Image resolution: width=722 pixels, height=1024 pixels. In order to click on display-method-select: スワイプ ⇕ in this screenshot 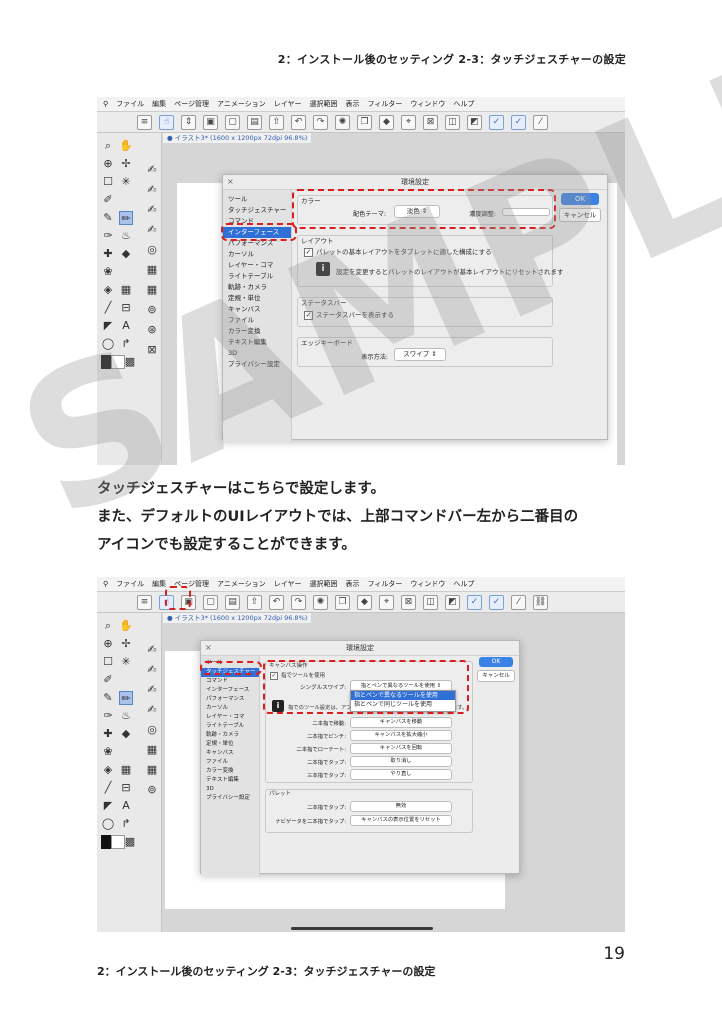, I will do `click(420, 354)`.